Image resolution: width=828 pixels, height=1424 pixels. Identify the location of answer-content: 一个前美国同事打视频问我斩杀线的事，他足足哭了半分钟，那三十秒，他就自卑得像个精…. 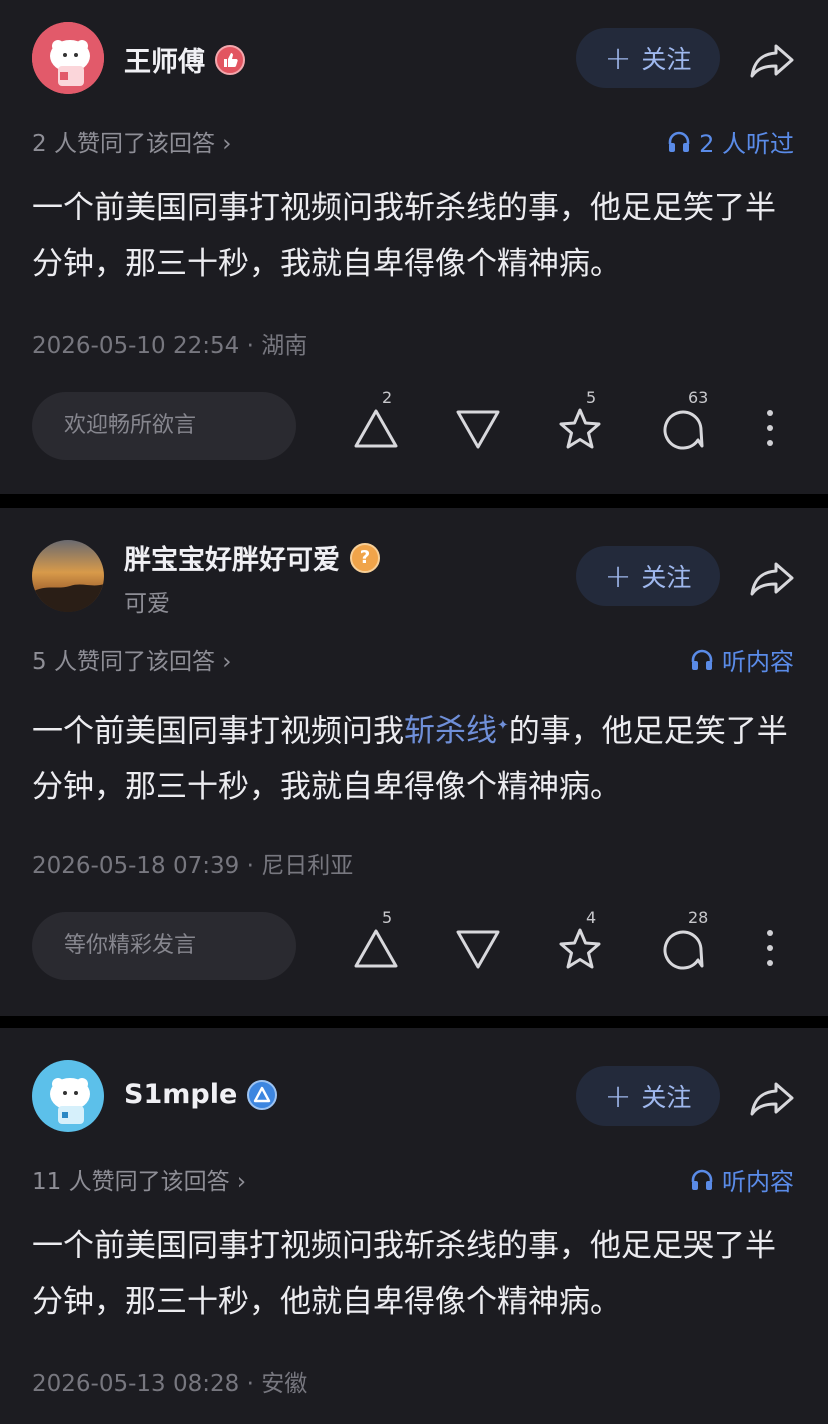
(417, 1274).